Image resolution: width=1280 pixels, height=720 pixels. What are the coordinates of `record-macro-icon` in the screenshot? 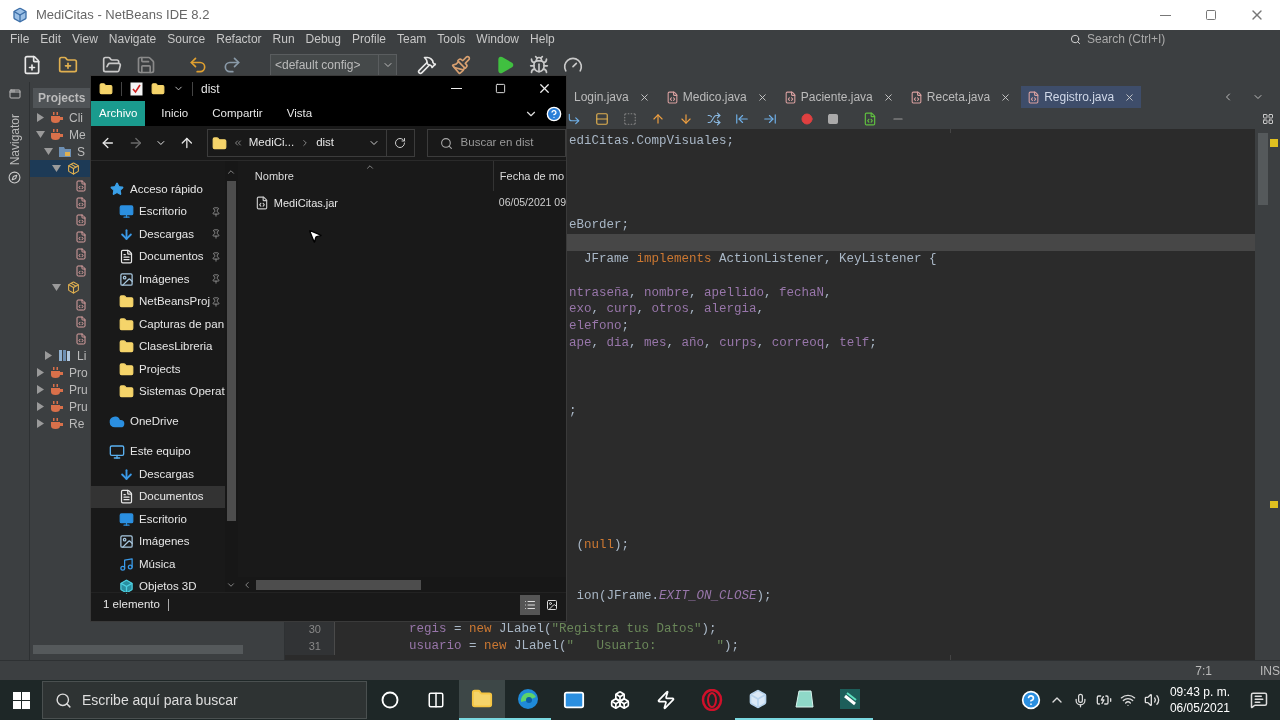 It's located at (807, 118).